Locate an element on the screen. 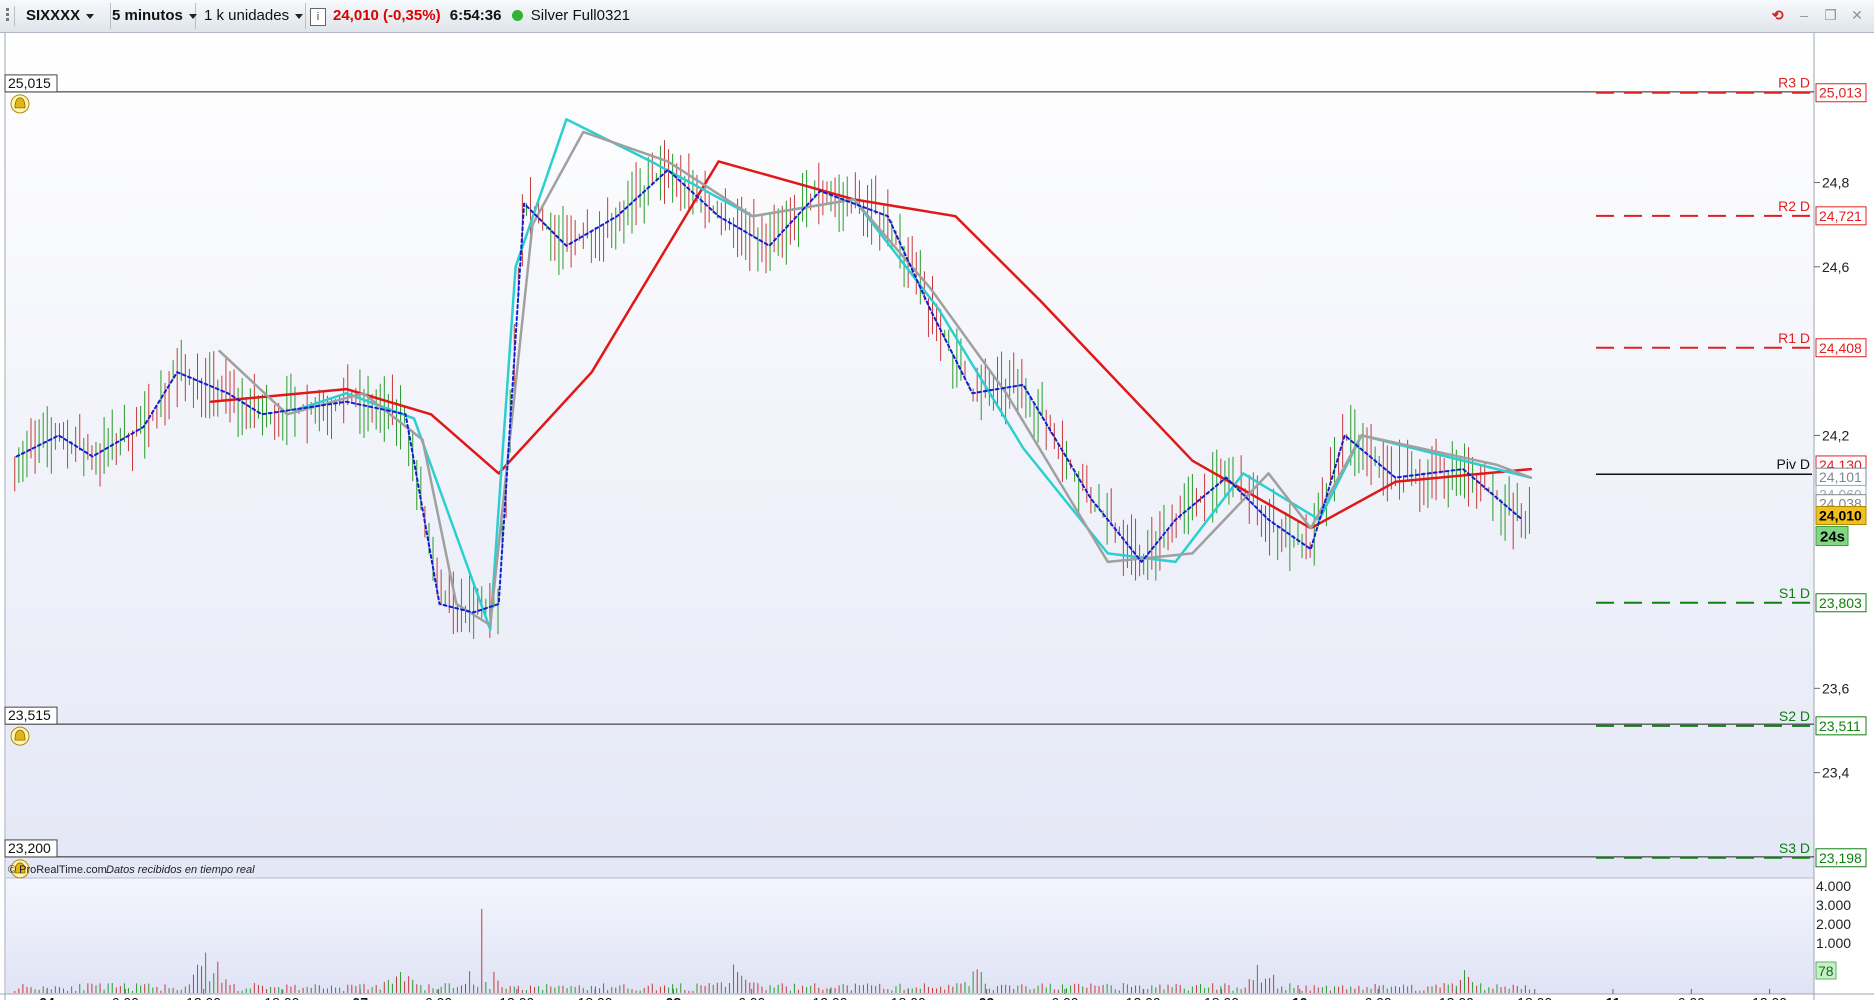  price-tick-label: 24,2 is located at coordinates (1835, 435).